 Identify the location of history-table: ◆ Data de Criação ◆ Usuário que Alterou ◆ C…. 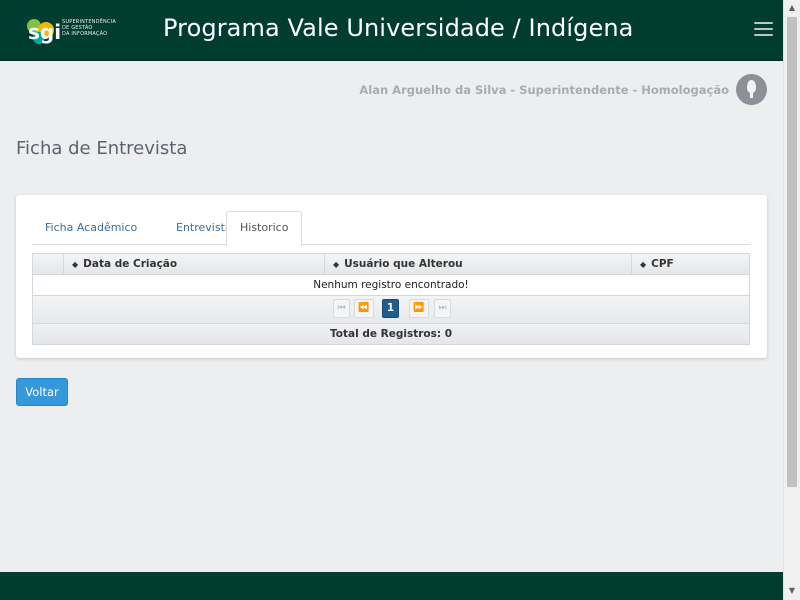
(391, 299).